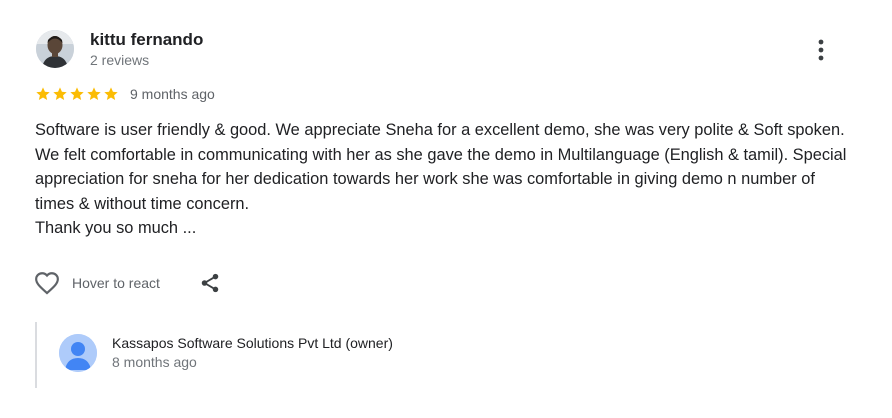 The width and height of the screenshot is (892, 418). What do you see at coordinates (116, 283) in the screenshot?
I see `react-label: Hover to react` at bounding box center [116, 283].